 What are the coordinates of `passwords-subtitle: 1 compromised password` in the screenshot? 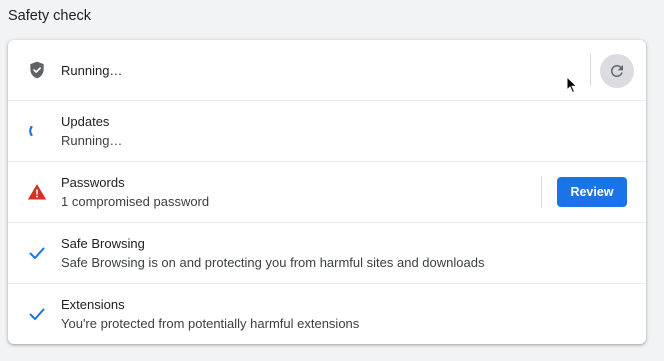 It's located at (135, 201).